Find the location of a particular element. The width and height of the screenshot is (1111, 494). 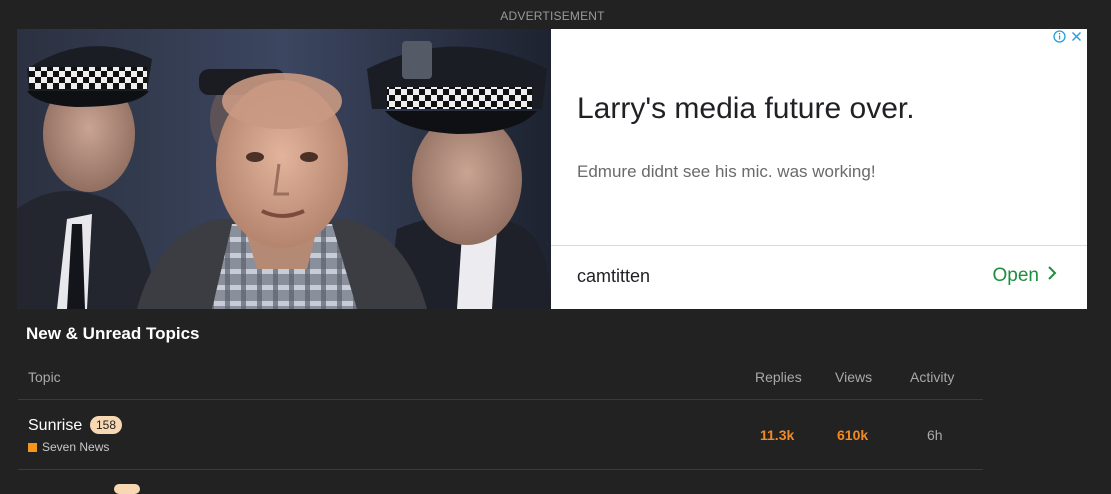

ad-open-label: Open is located at coordinates (1015, 275).